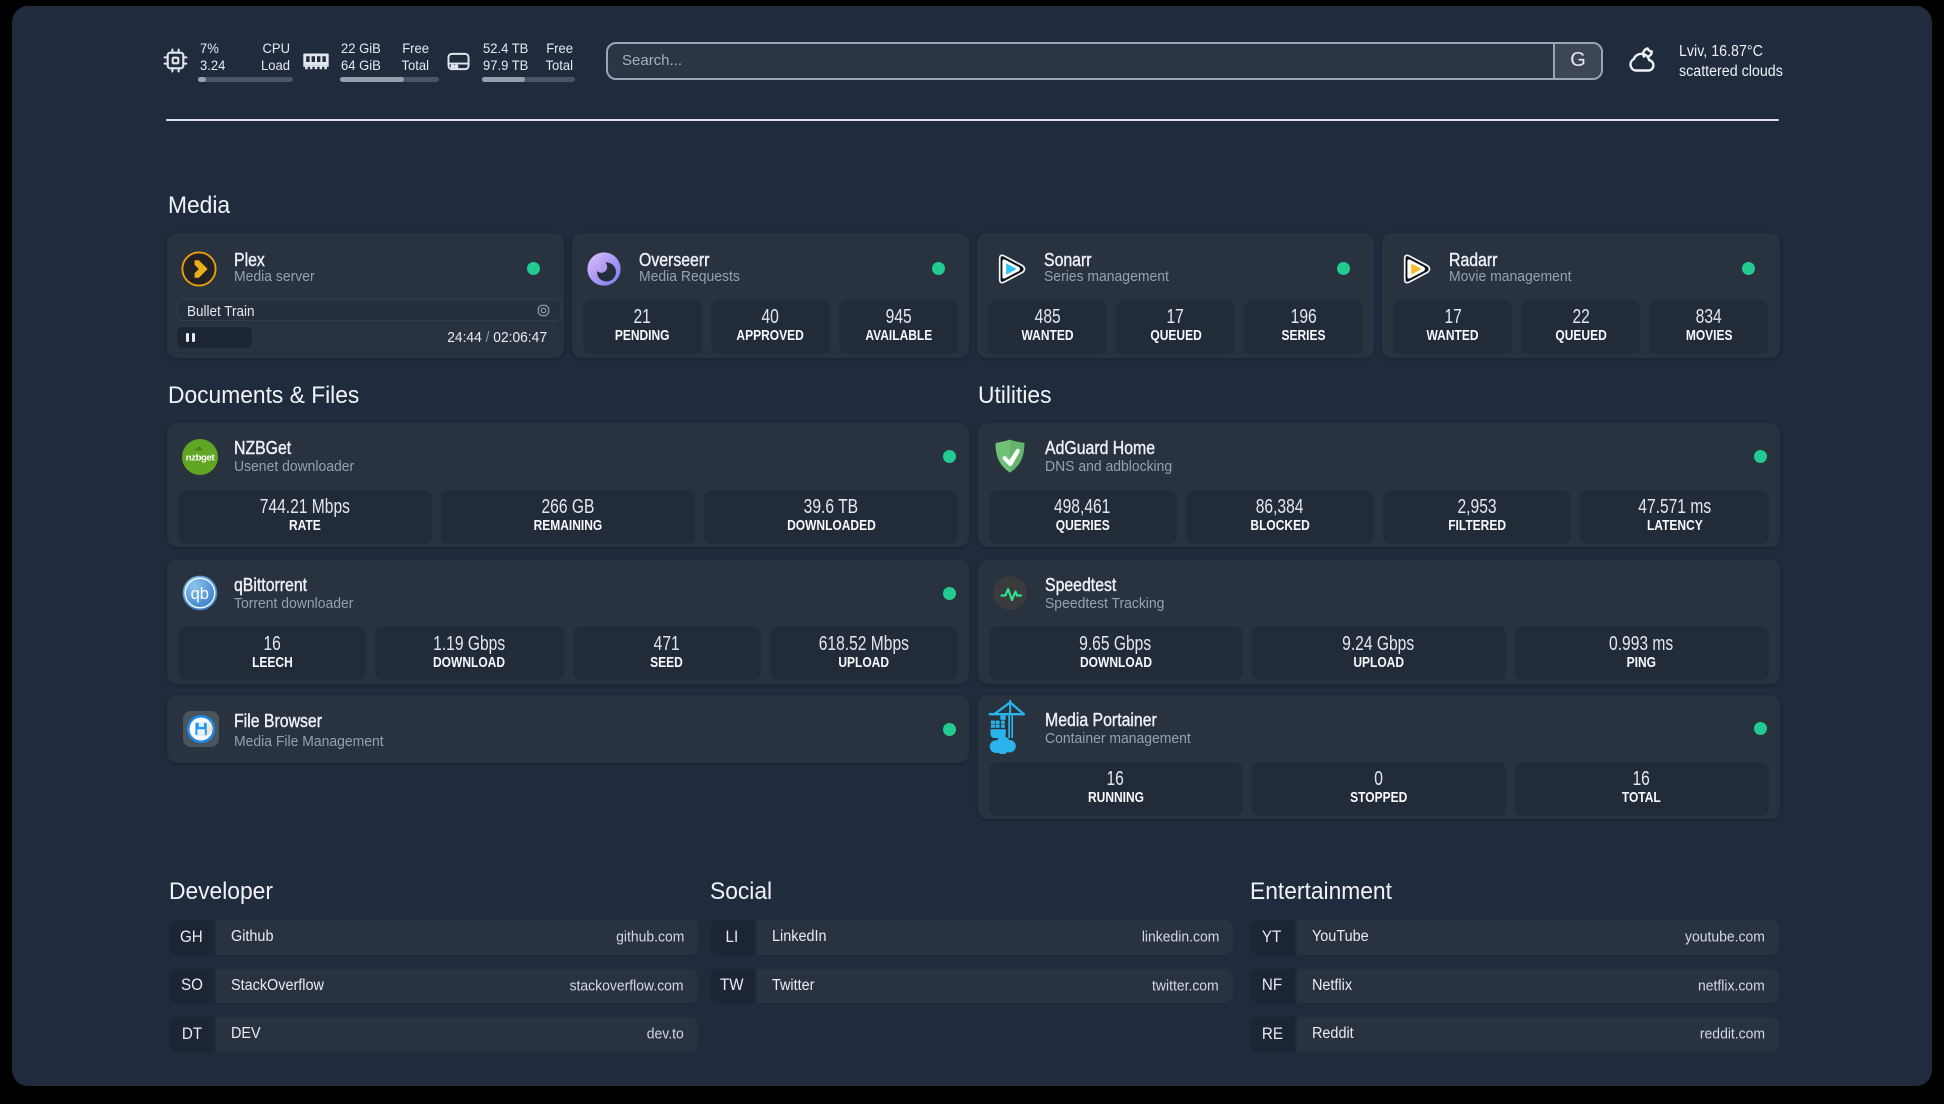  I want to click on svg-text: nzbget, so click(200, 457).